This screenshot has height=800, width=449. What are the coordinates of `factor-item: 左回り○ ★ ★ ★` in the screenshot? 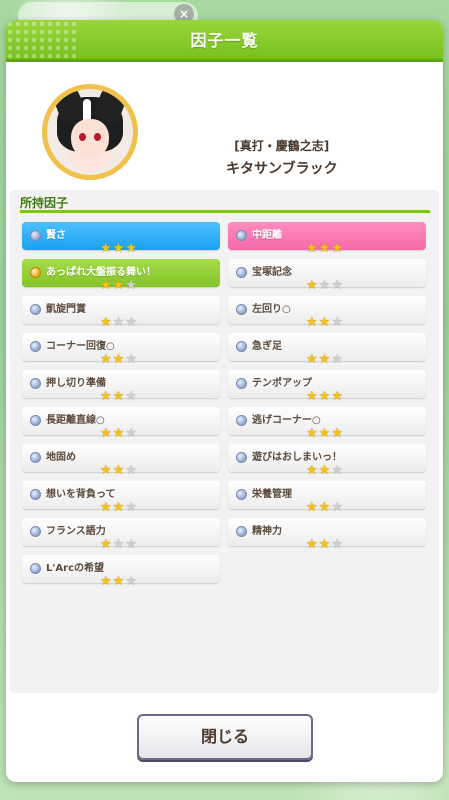 It's located at (327, 313).